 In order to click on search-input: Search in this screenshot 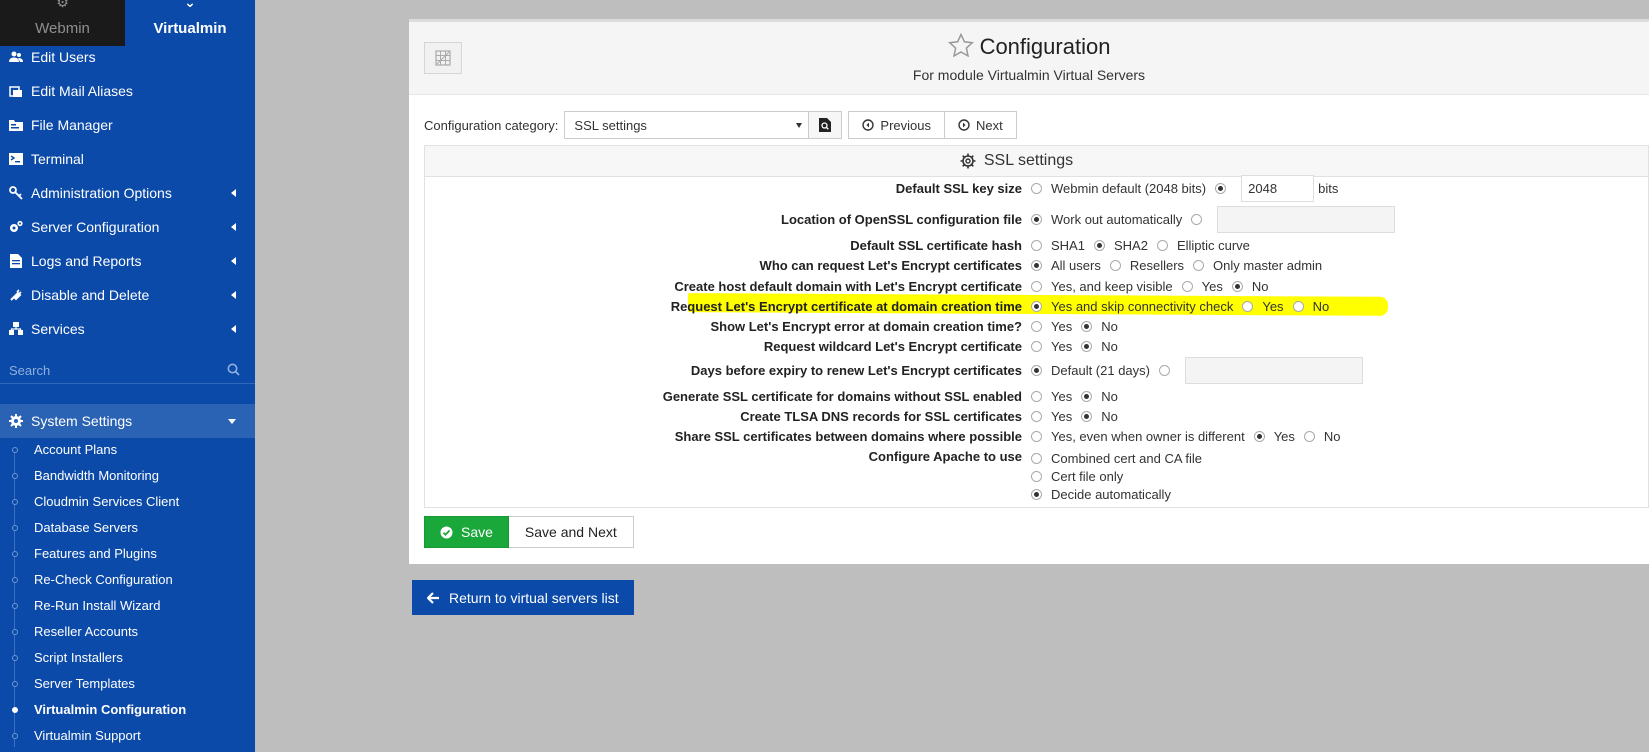, I will do `click(29, 370)`.